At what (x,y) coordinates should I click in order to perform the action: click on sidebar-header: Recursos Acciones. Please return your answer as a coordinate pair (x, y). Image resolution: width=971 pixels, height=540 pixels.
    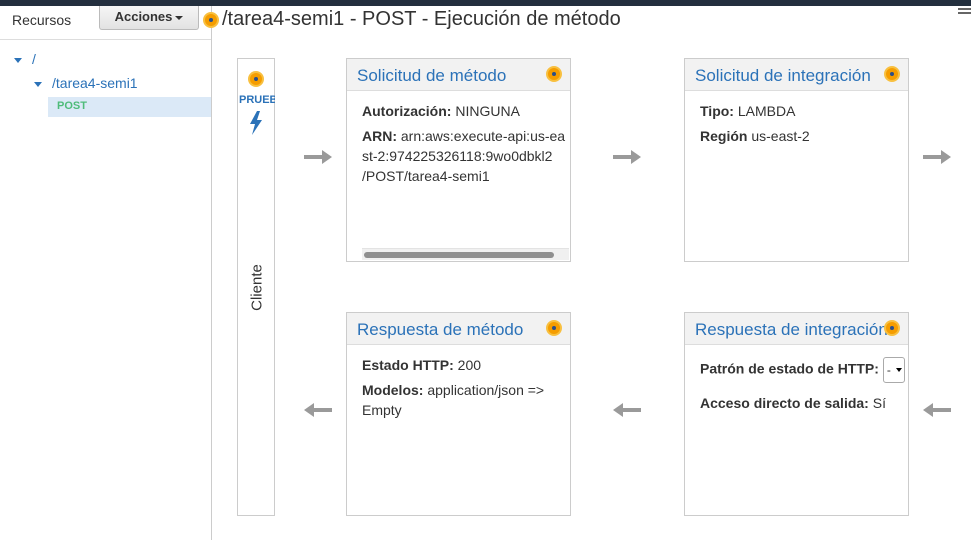
    Looking at the image, I should click on (105, 23).